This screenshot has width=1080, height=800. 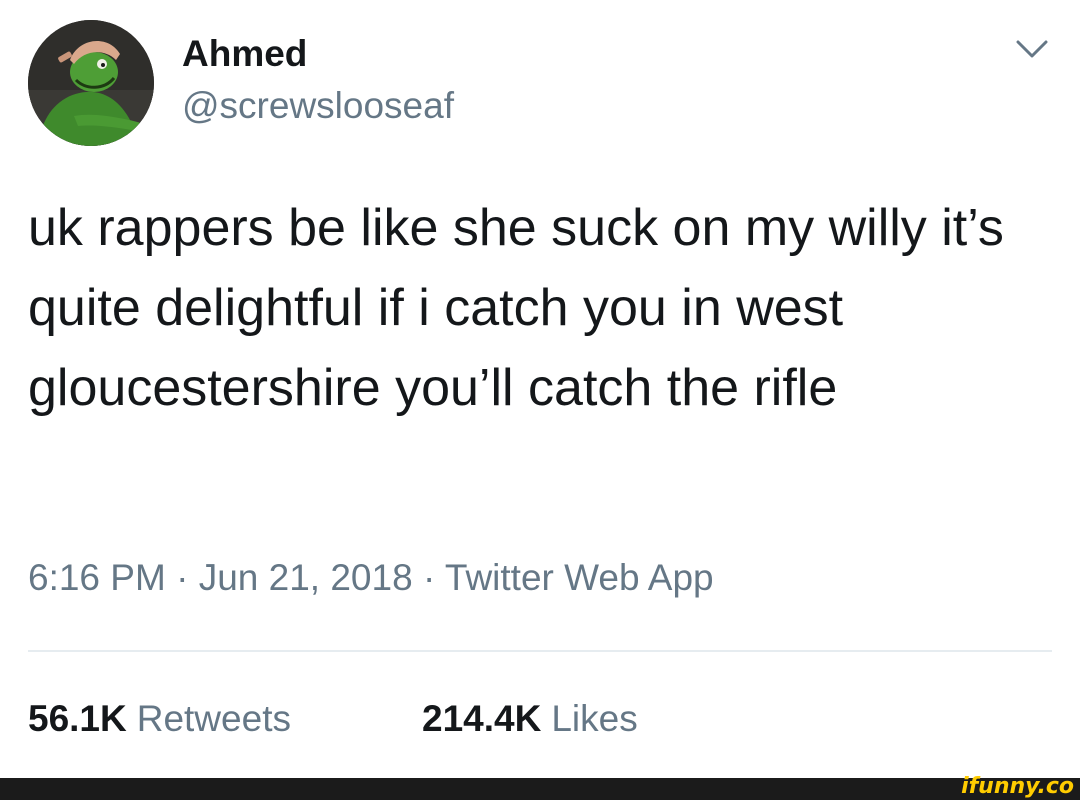 I want to click on likes-label: Likes, so click(x=594, y=718).